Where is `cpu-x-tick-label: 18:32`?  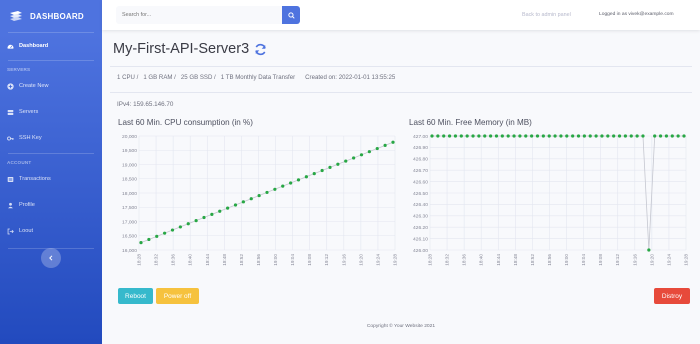
cpu-x-tick-label: 18:32 is located at coordinates (156, 260).